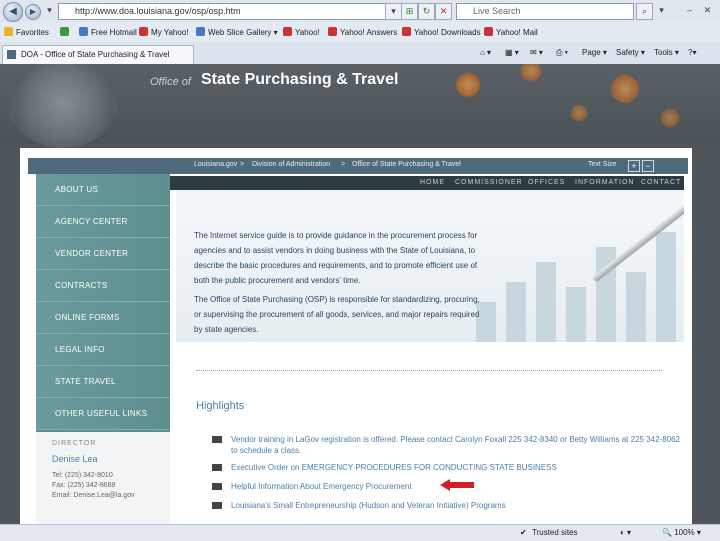 The width and height of the screenshot is (720, 541). I want to click on sidebar-item-legal-info: LEGAL INFO, so click(103, 350).